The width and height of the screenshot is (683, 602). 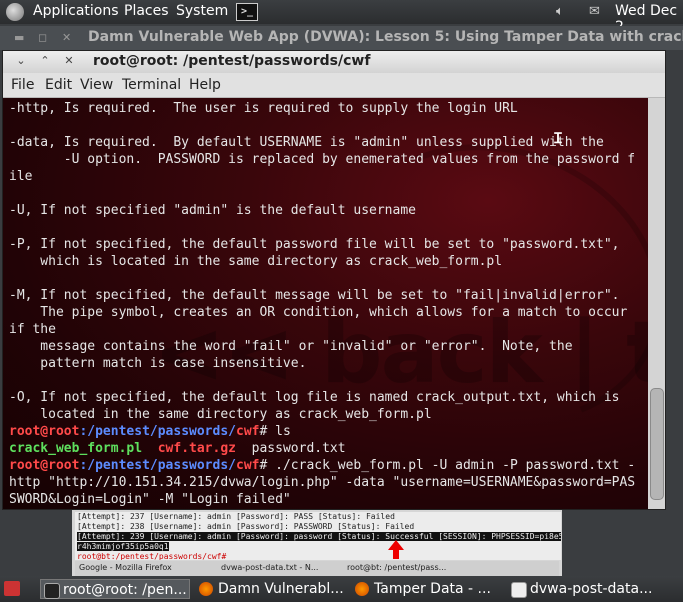 I want to click on ls-file: cwf.tar.gz, so click(x=196, y=448).